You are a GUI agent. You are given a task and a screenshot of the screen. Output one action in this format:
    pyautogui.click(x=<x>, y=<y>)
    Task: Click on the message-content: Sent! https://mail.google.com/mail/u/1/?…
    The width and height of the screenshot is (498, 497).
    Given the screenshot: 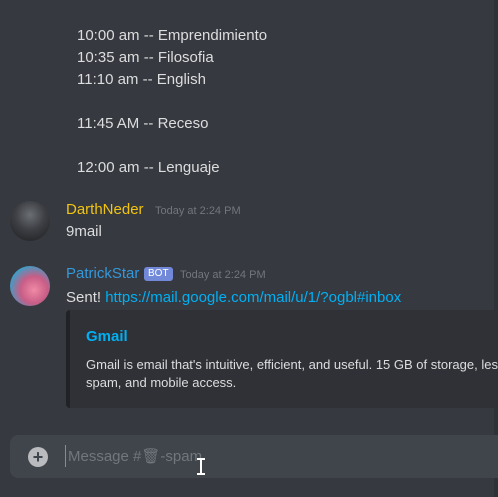 What is the action you would take?
    pyautogui.click(x=233, y=297)
    